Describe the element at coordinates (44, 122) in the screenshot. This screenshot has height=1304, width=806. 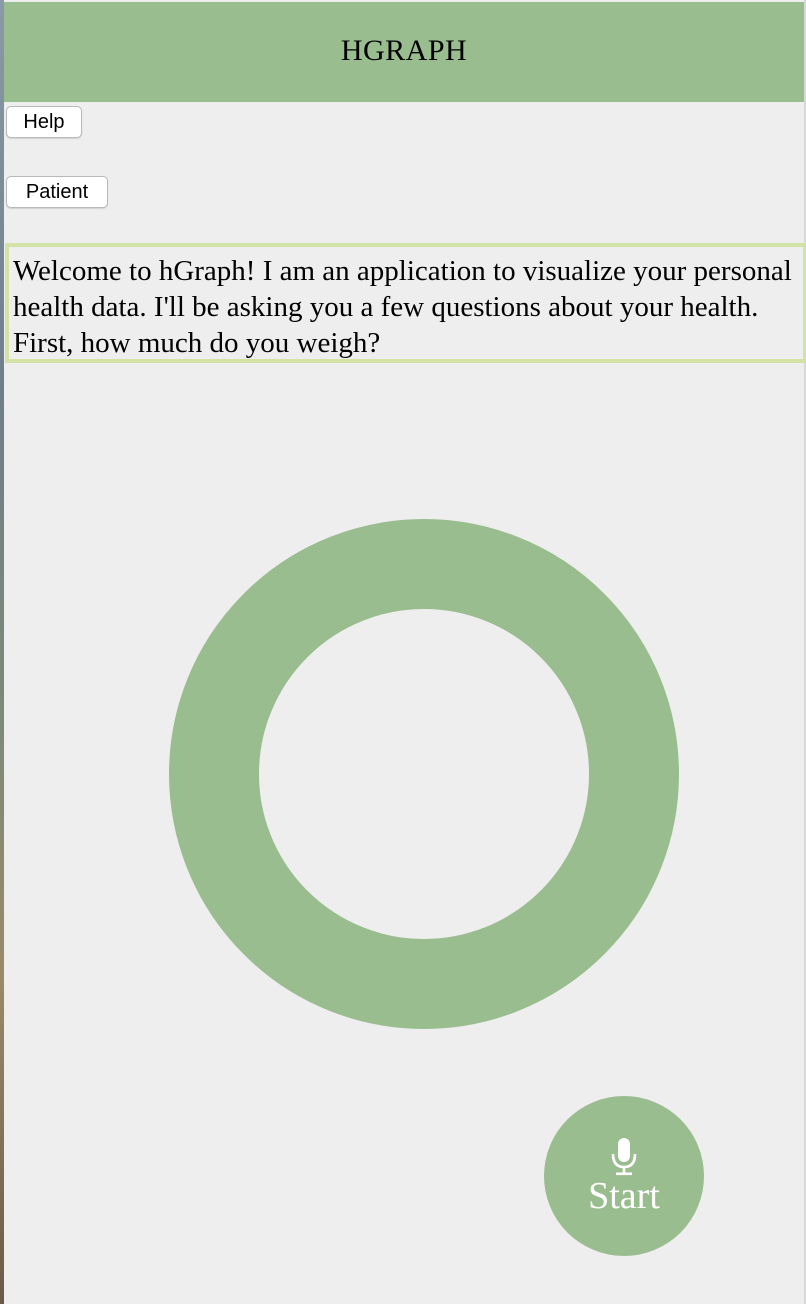
I see `help-button: Help` at that location.